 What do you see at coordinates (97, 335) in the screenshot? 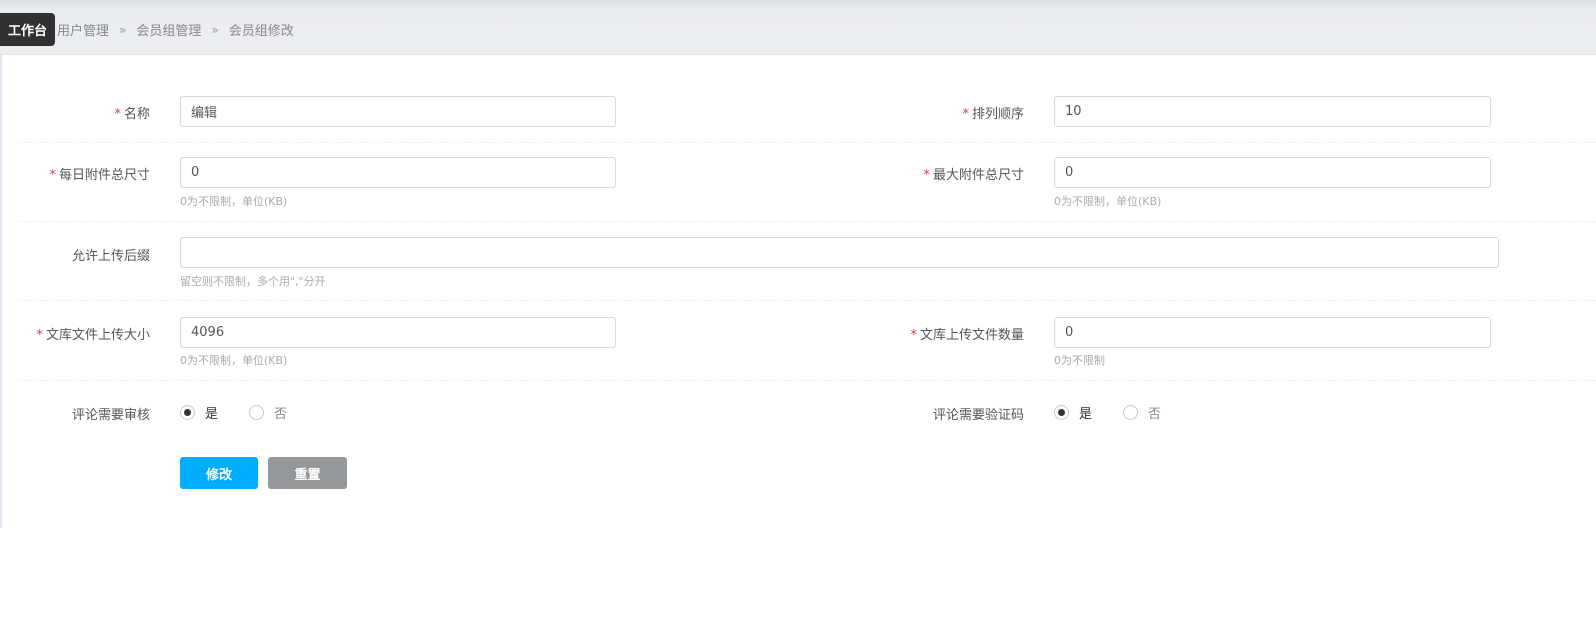
I see `label-text: 文库文件上传大小` at bounding box center [97, 335].